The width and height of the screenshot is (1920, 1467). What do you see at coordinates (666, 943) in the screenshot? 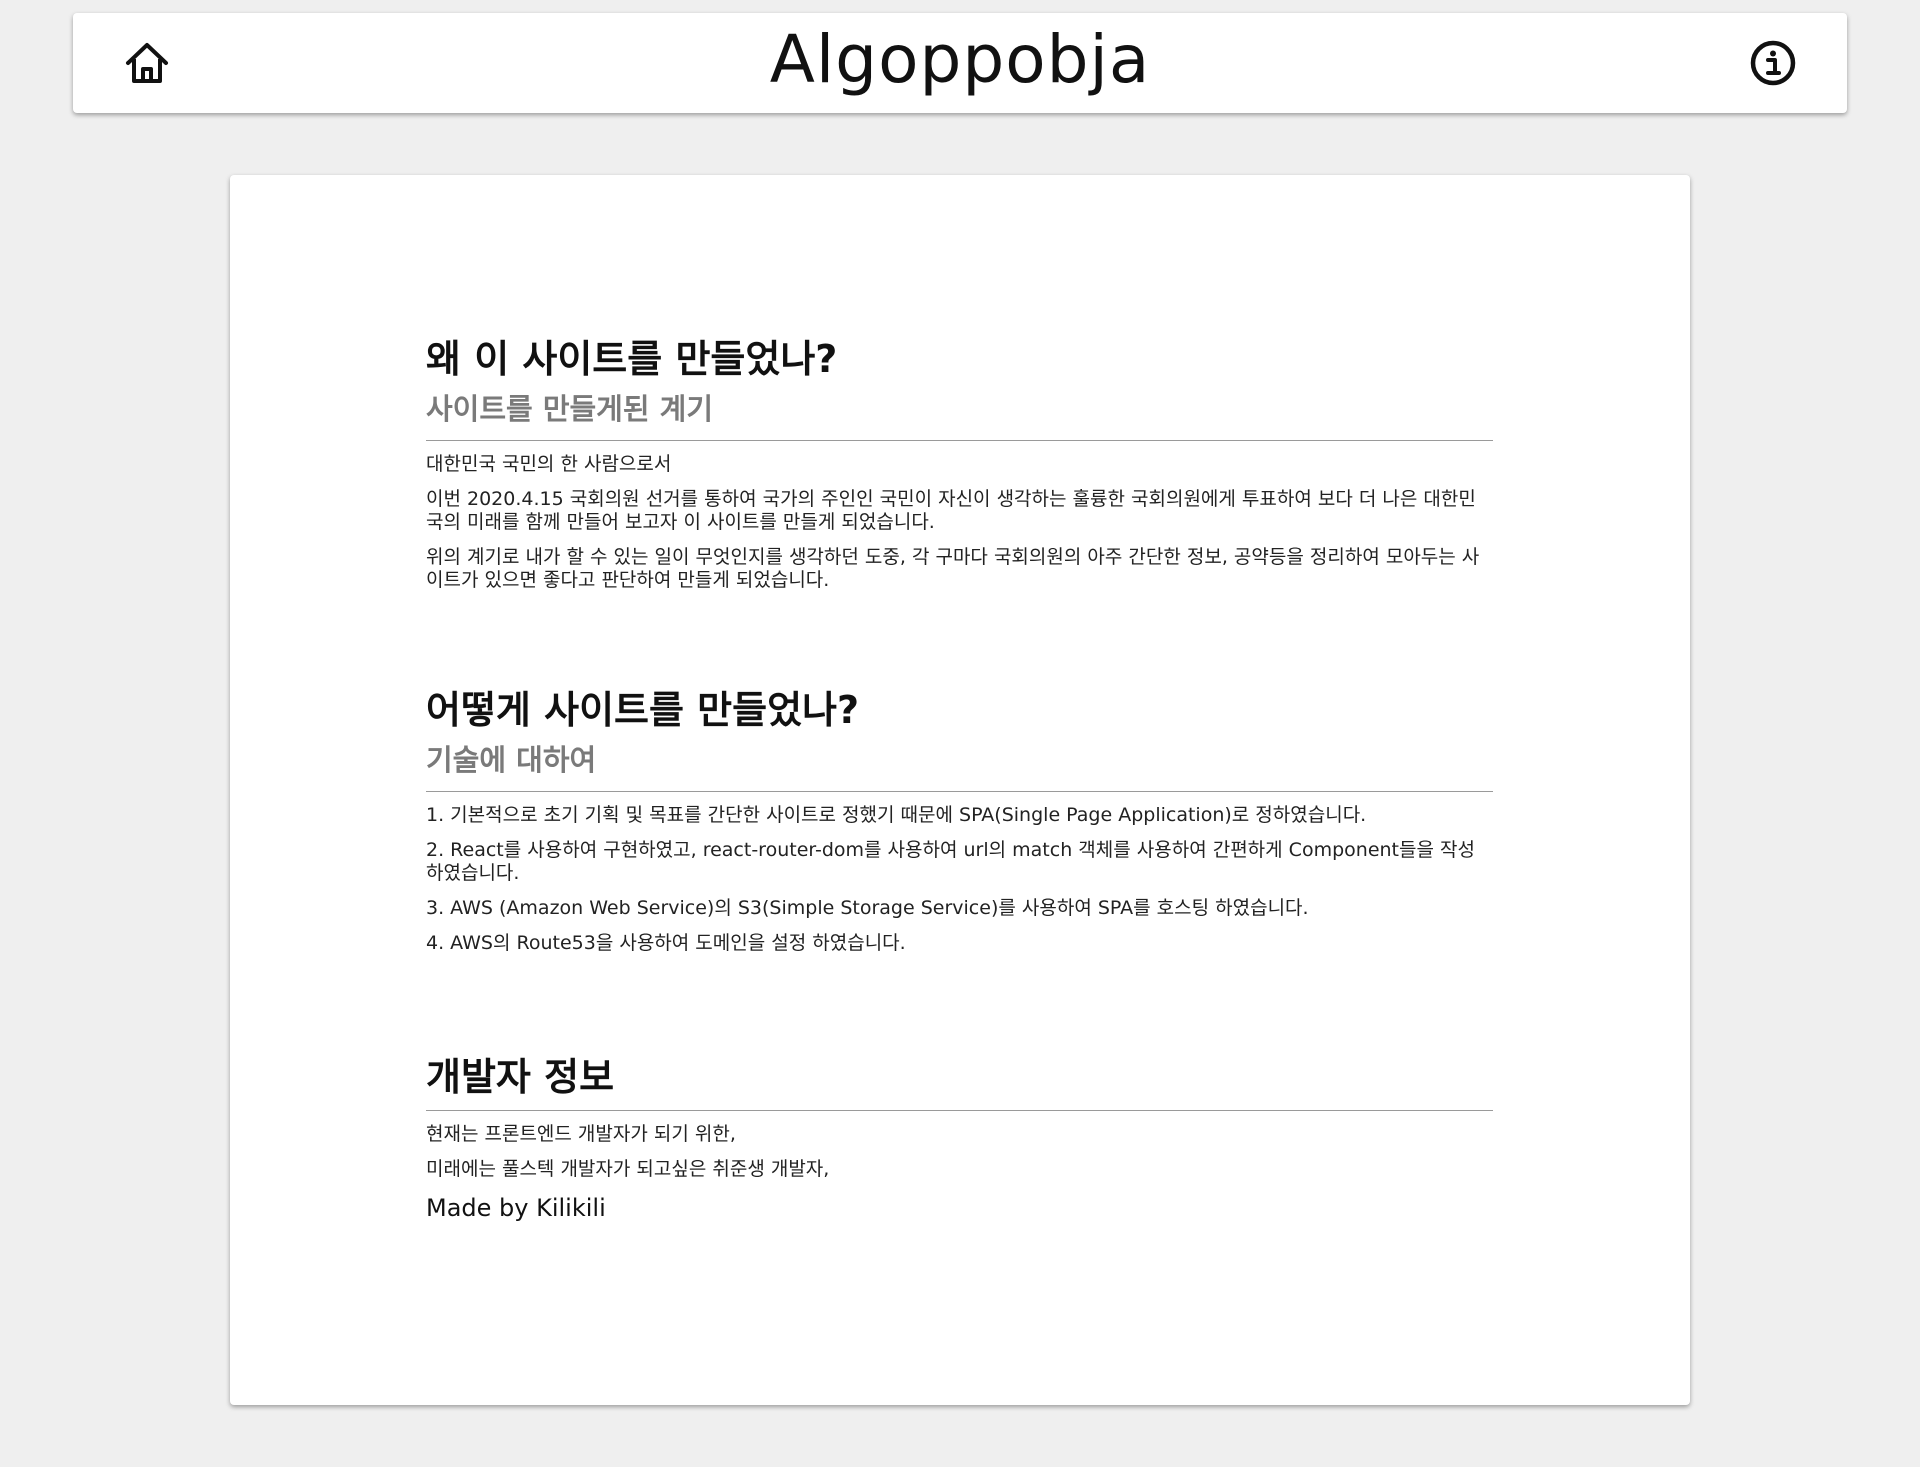
I see `section-paragraph: 4. AWS의 Route53을 사용하여 도메인을 설정 하였습니다.` at bounding box center [666, 943].